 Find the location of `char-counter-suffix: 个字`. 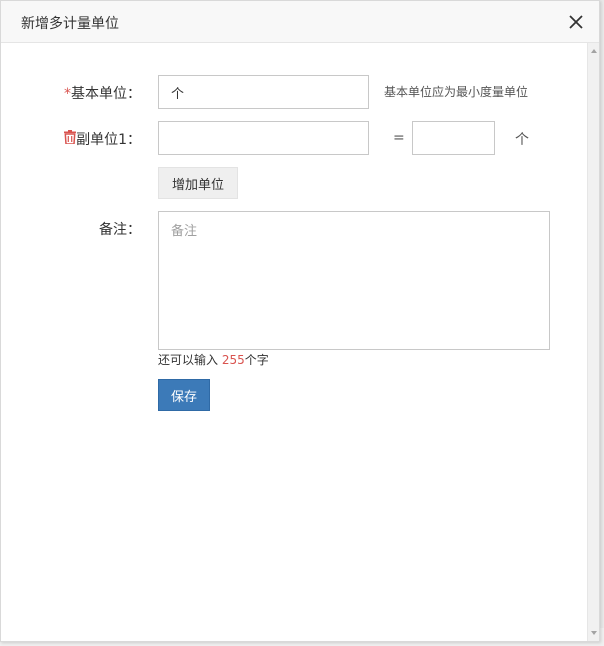

char-counter-suffix: 个字 is located at coordinates (256, 360).